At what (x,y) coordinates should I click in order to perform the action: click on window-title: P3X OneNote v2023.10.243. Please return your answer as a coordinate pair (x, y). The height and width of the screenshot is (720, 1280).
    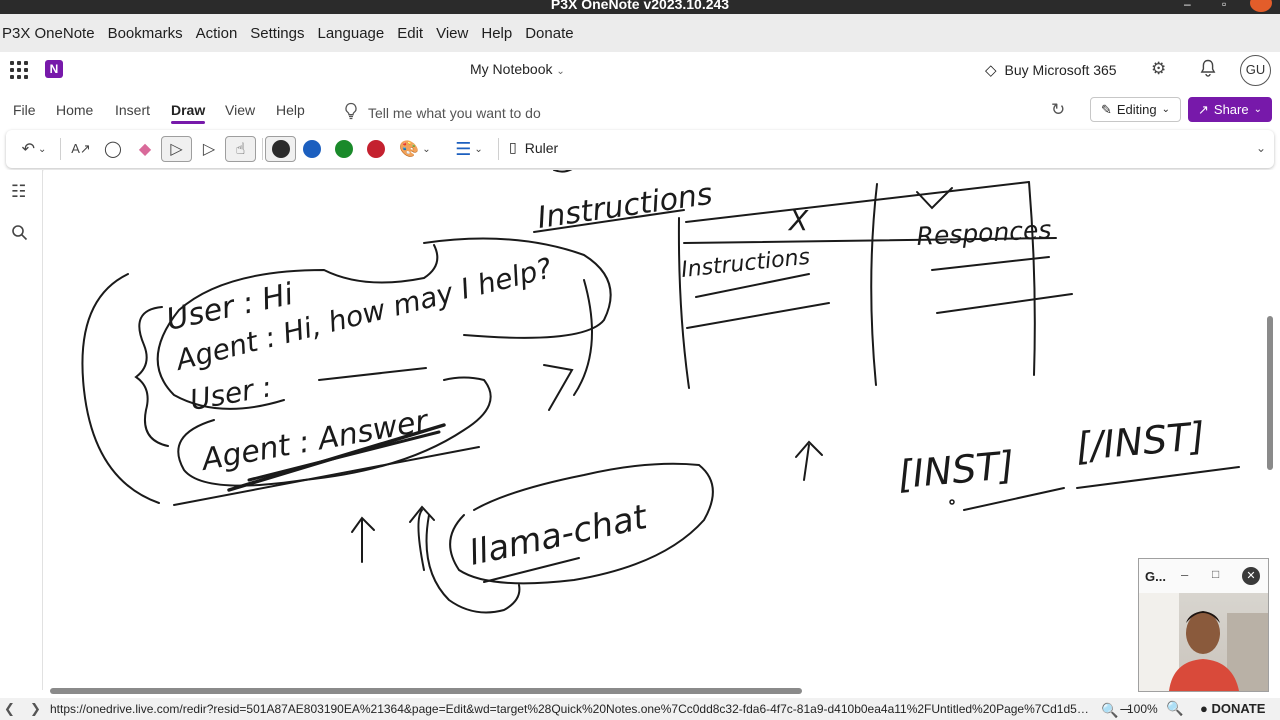
    Looking at the image, I should click on (640, 6).